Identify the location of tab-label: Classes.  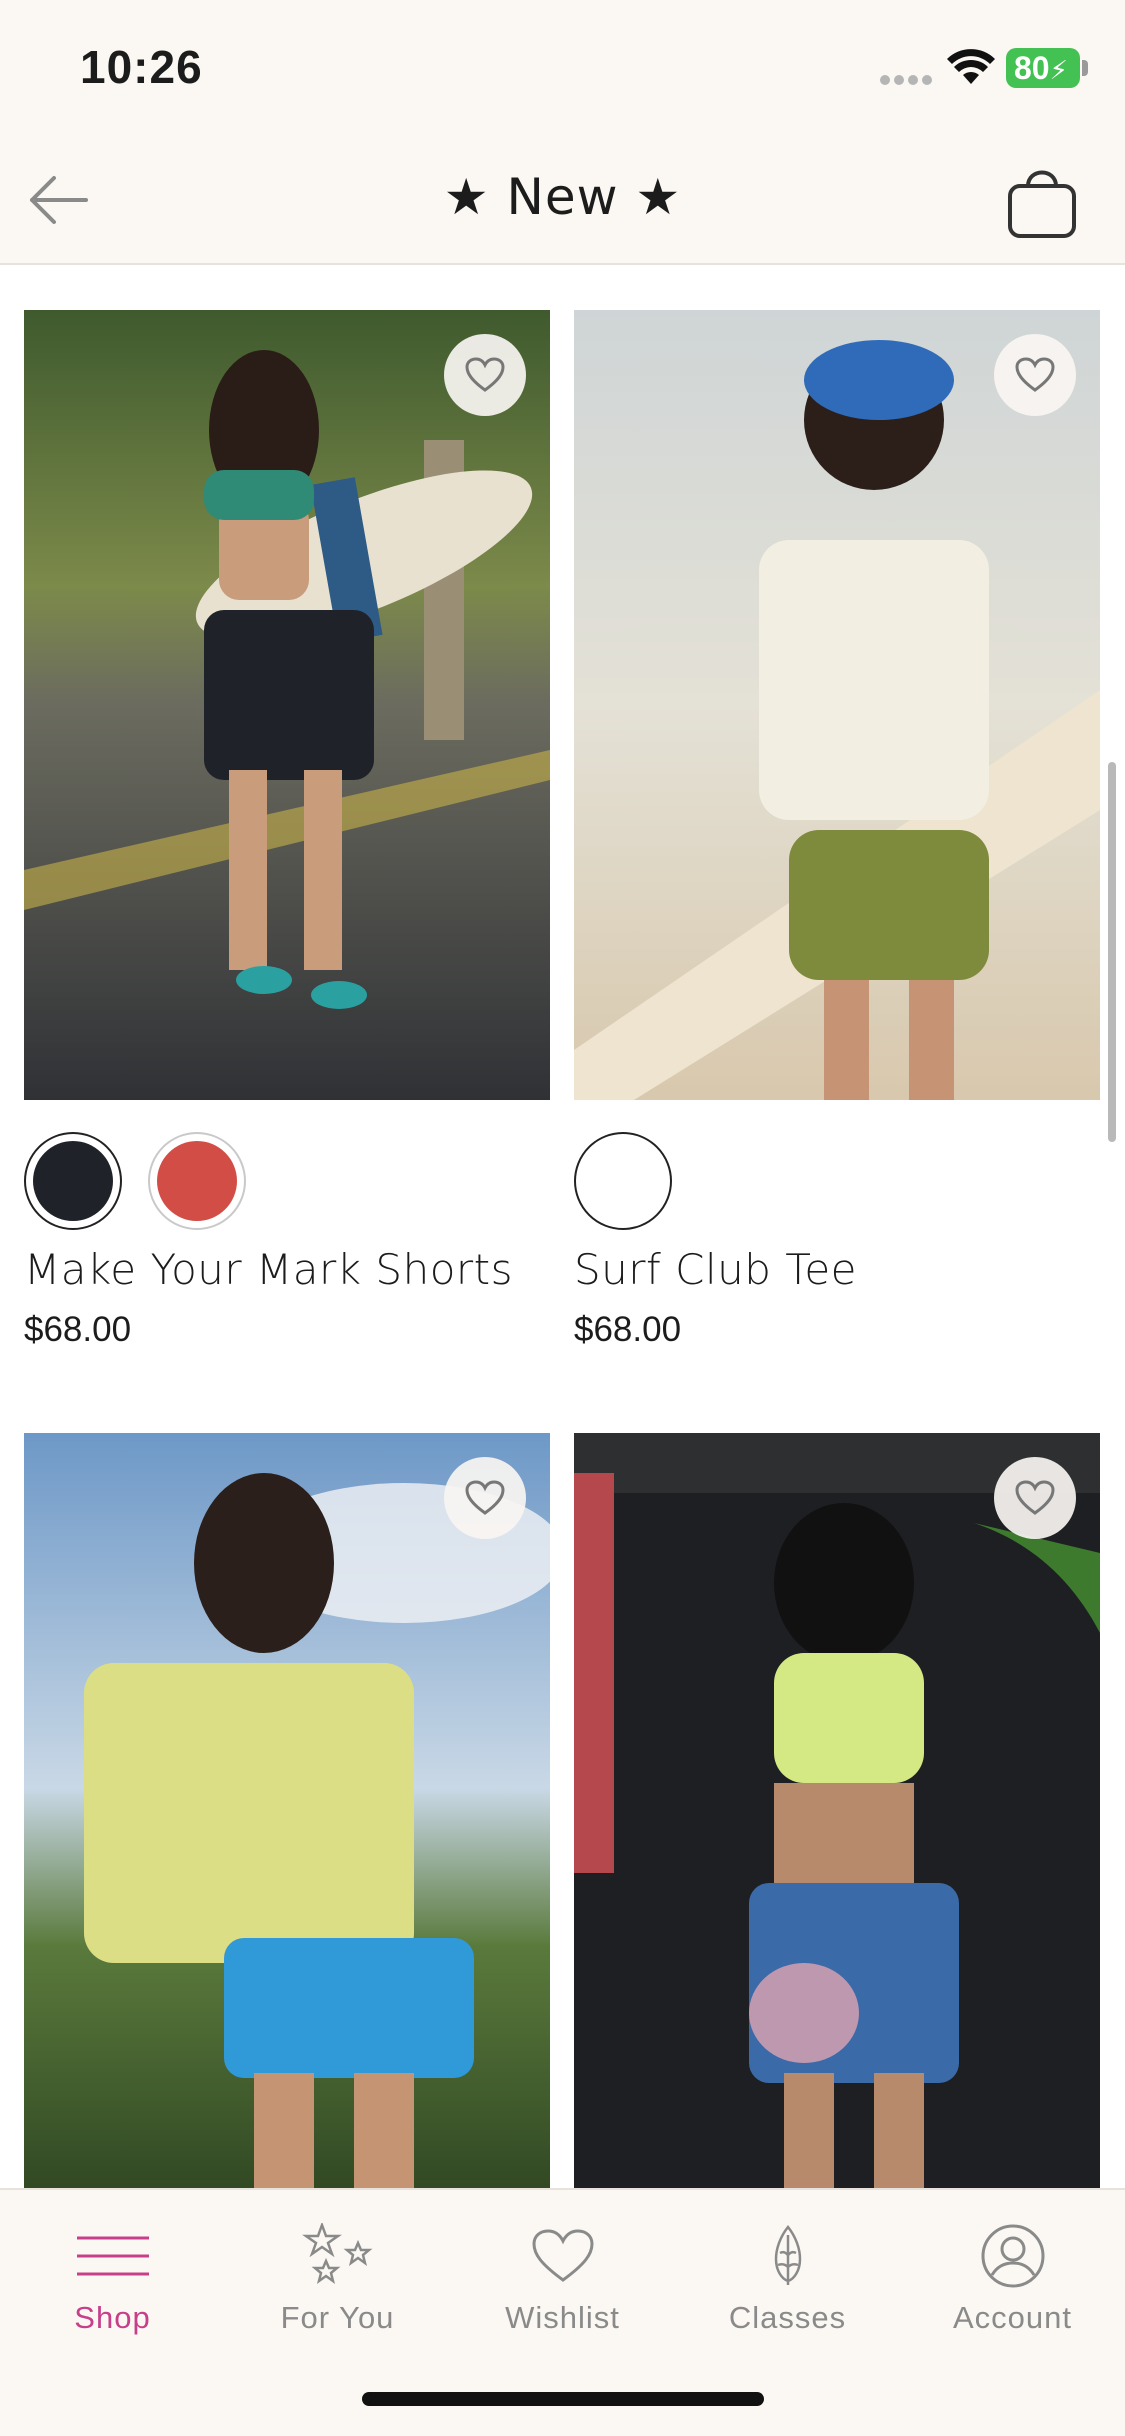
(787, 2317).